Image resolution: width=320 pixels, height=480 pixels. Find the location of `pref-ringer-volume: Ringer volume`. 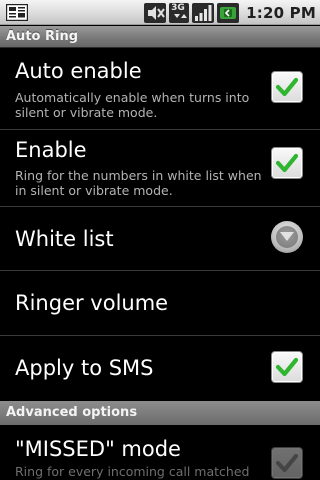

pref-ringer-volume: Ringer volume is located at coordinates (160, 303).